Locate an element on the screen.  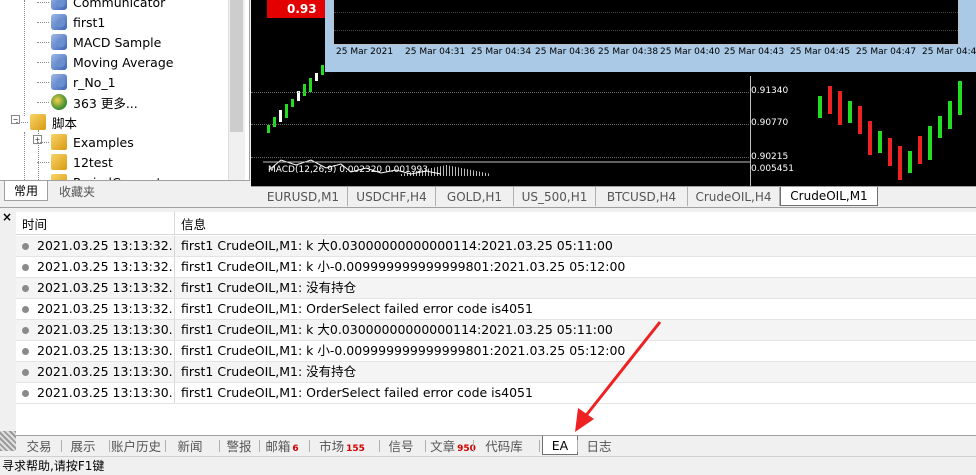
time-axis-label: 25 Mar 04:47 is located at coordinates (886, 52).